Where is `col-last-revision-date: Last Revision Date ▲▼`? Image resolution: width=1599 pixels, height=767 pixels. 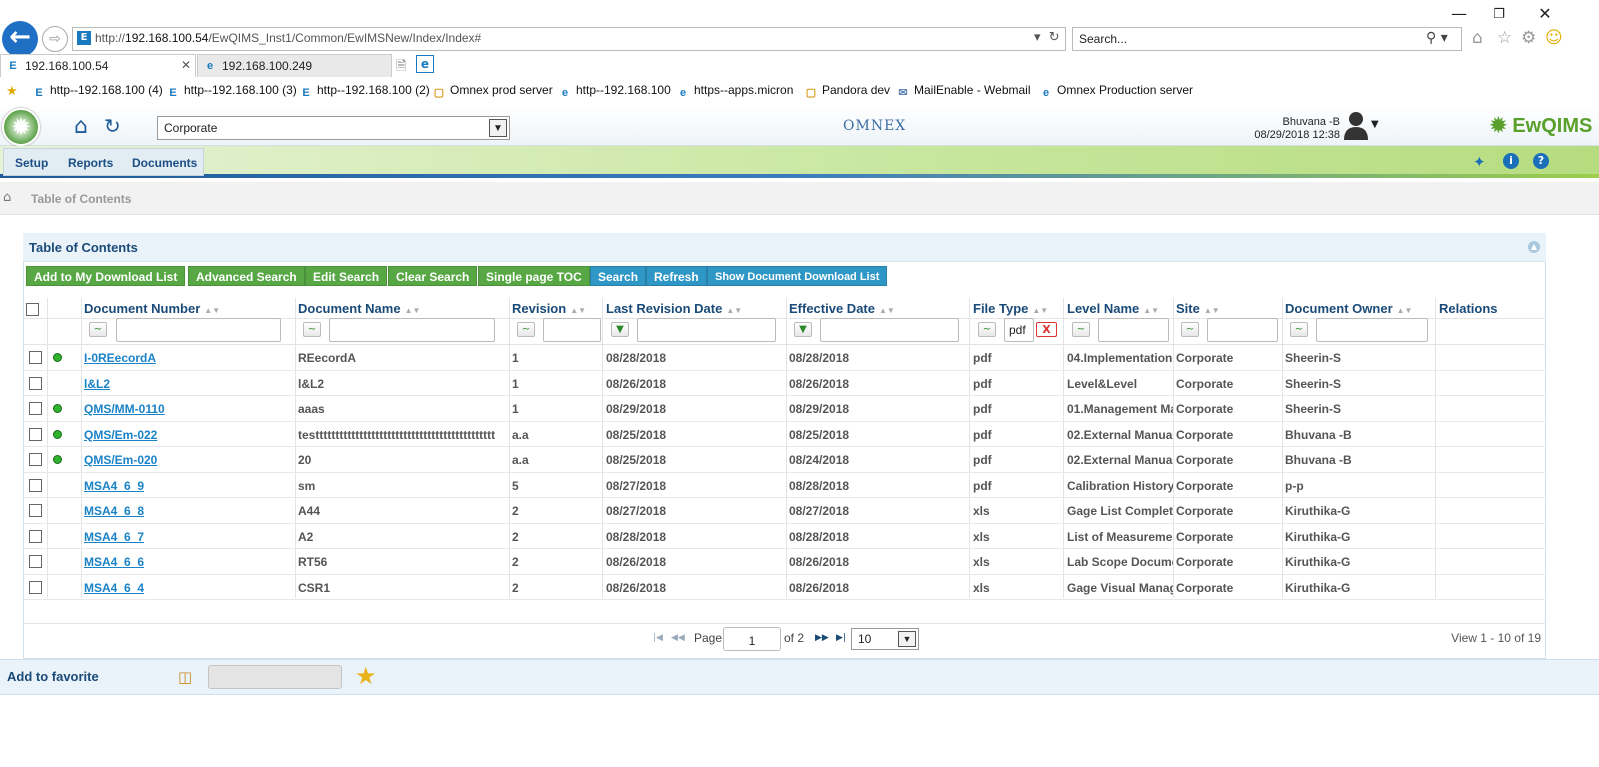 col-last-revision-date: Last Revision Date ▲▼ is located at coordinates (674, 308).